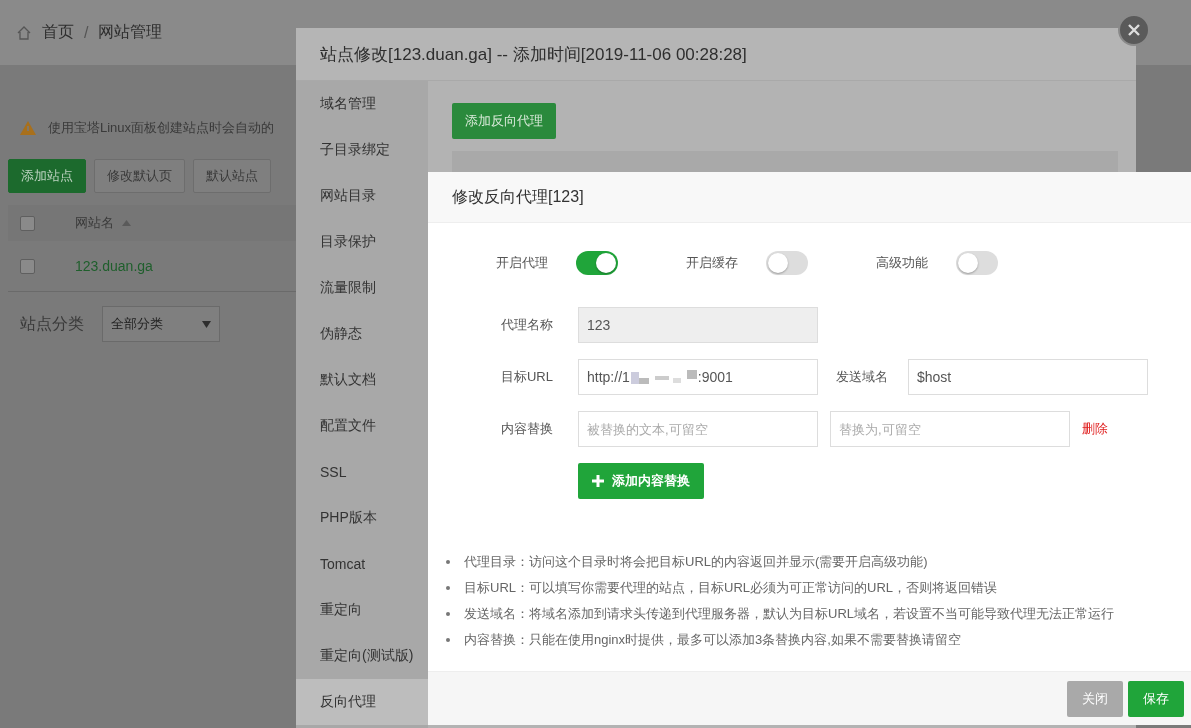  I want to click on settings-menu-item: PHP版本, so click(362, 518).